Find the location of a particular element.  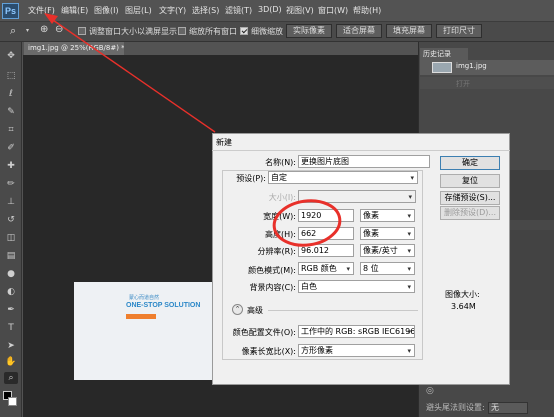

annotation-arrow-line is located at coordinates (132, 75).